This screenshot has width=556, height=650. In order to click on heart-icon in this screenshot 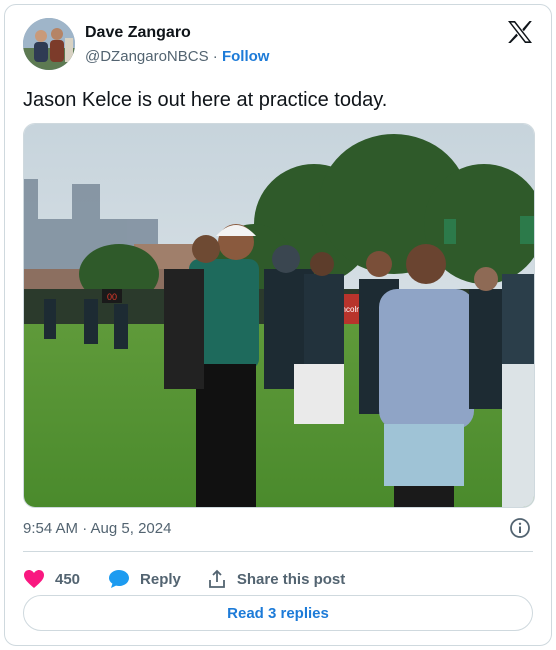, I will do `click(34, 579)`.